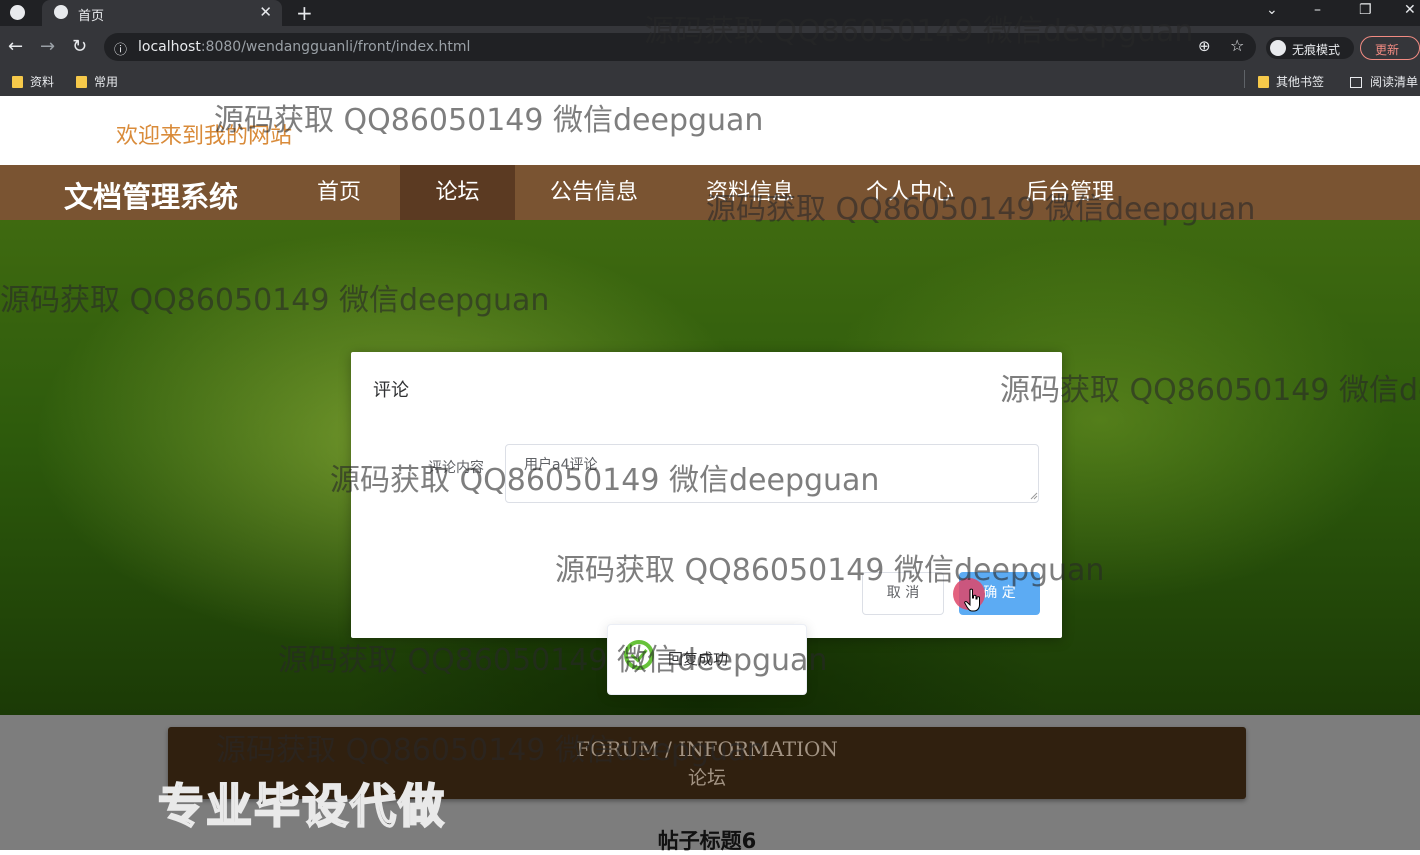  I want to click on cancel-button: 取 消, so click(903, 593).